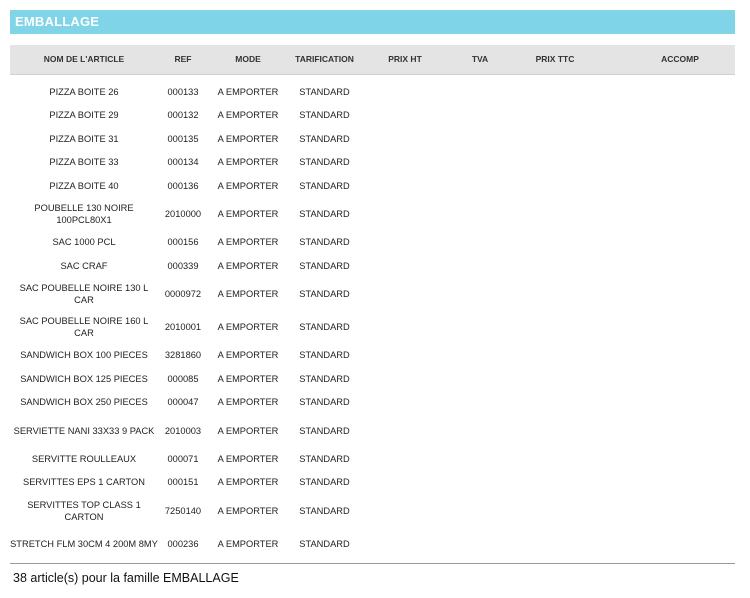 This screenshot has width=750, height=598. Describe the element at coordinates (84, 378) in the screenshot. I see `cell-name: SANDWICH BOX 125 PIECES` at that location.